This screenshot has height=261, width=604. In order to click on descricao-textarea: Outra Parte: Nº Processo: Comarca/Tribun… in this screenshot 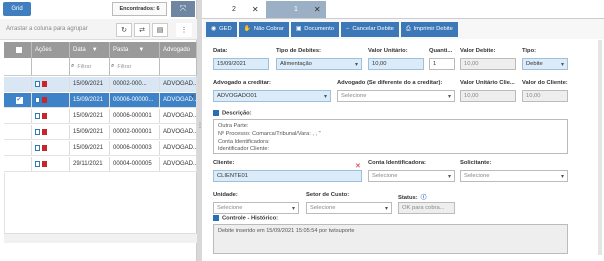, I will do `click(390, 136)`.